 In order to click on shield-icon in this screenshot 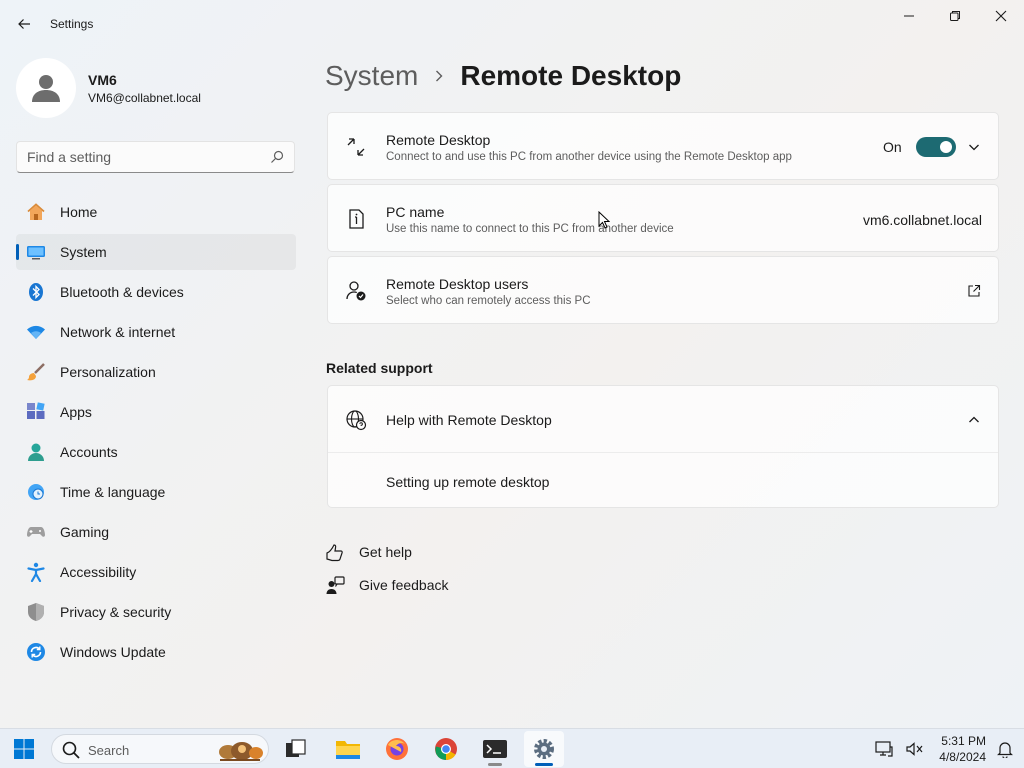, I will do `click(36, 612)`.